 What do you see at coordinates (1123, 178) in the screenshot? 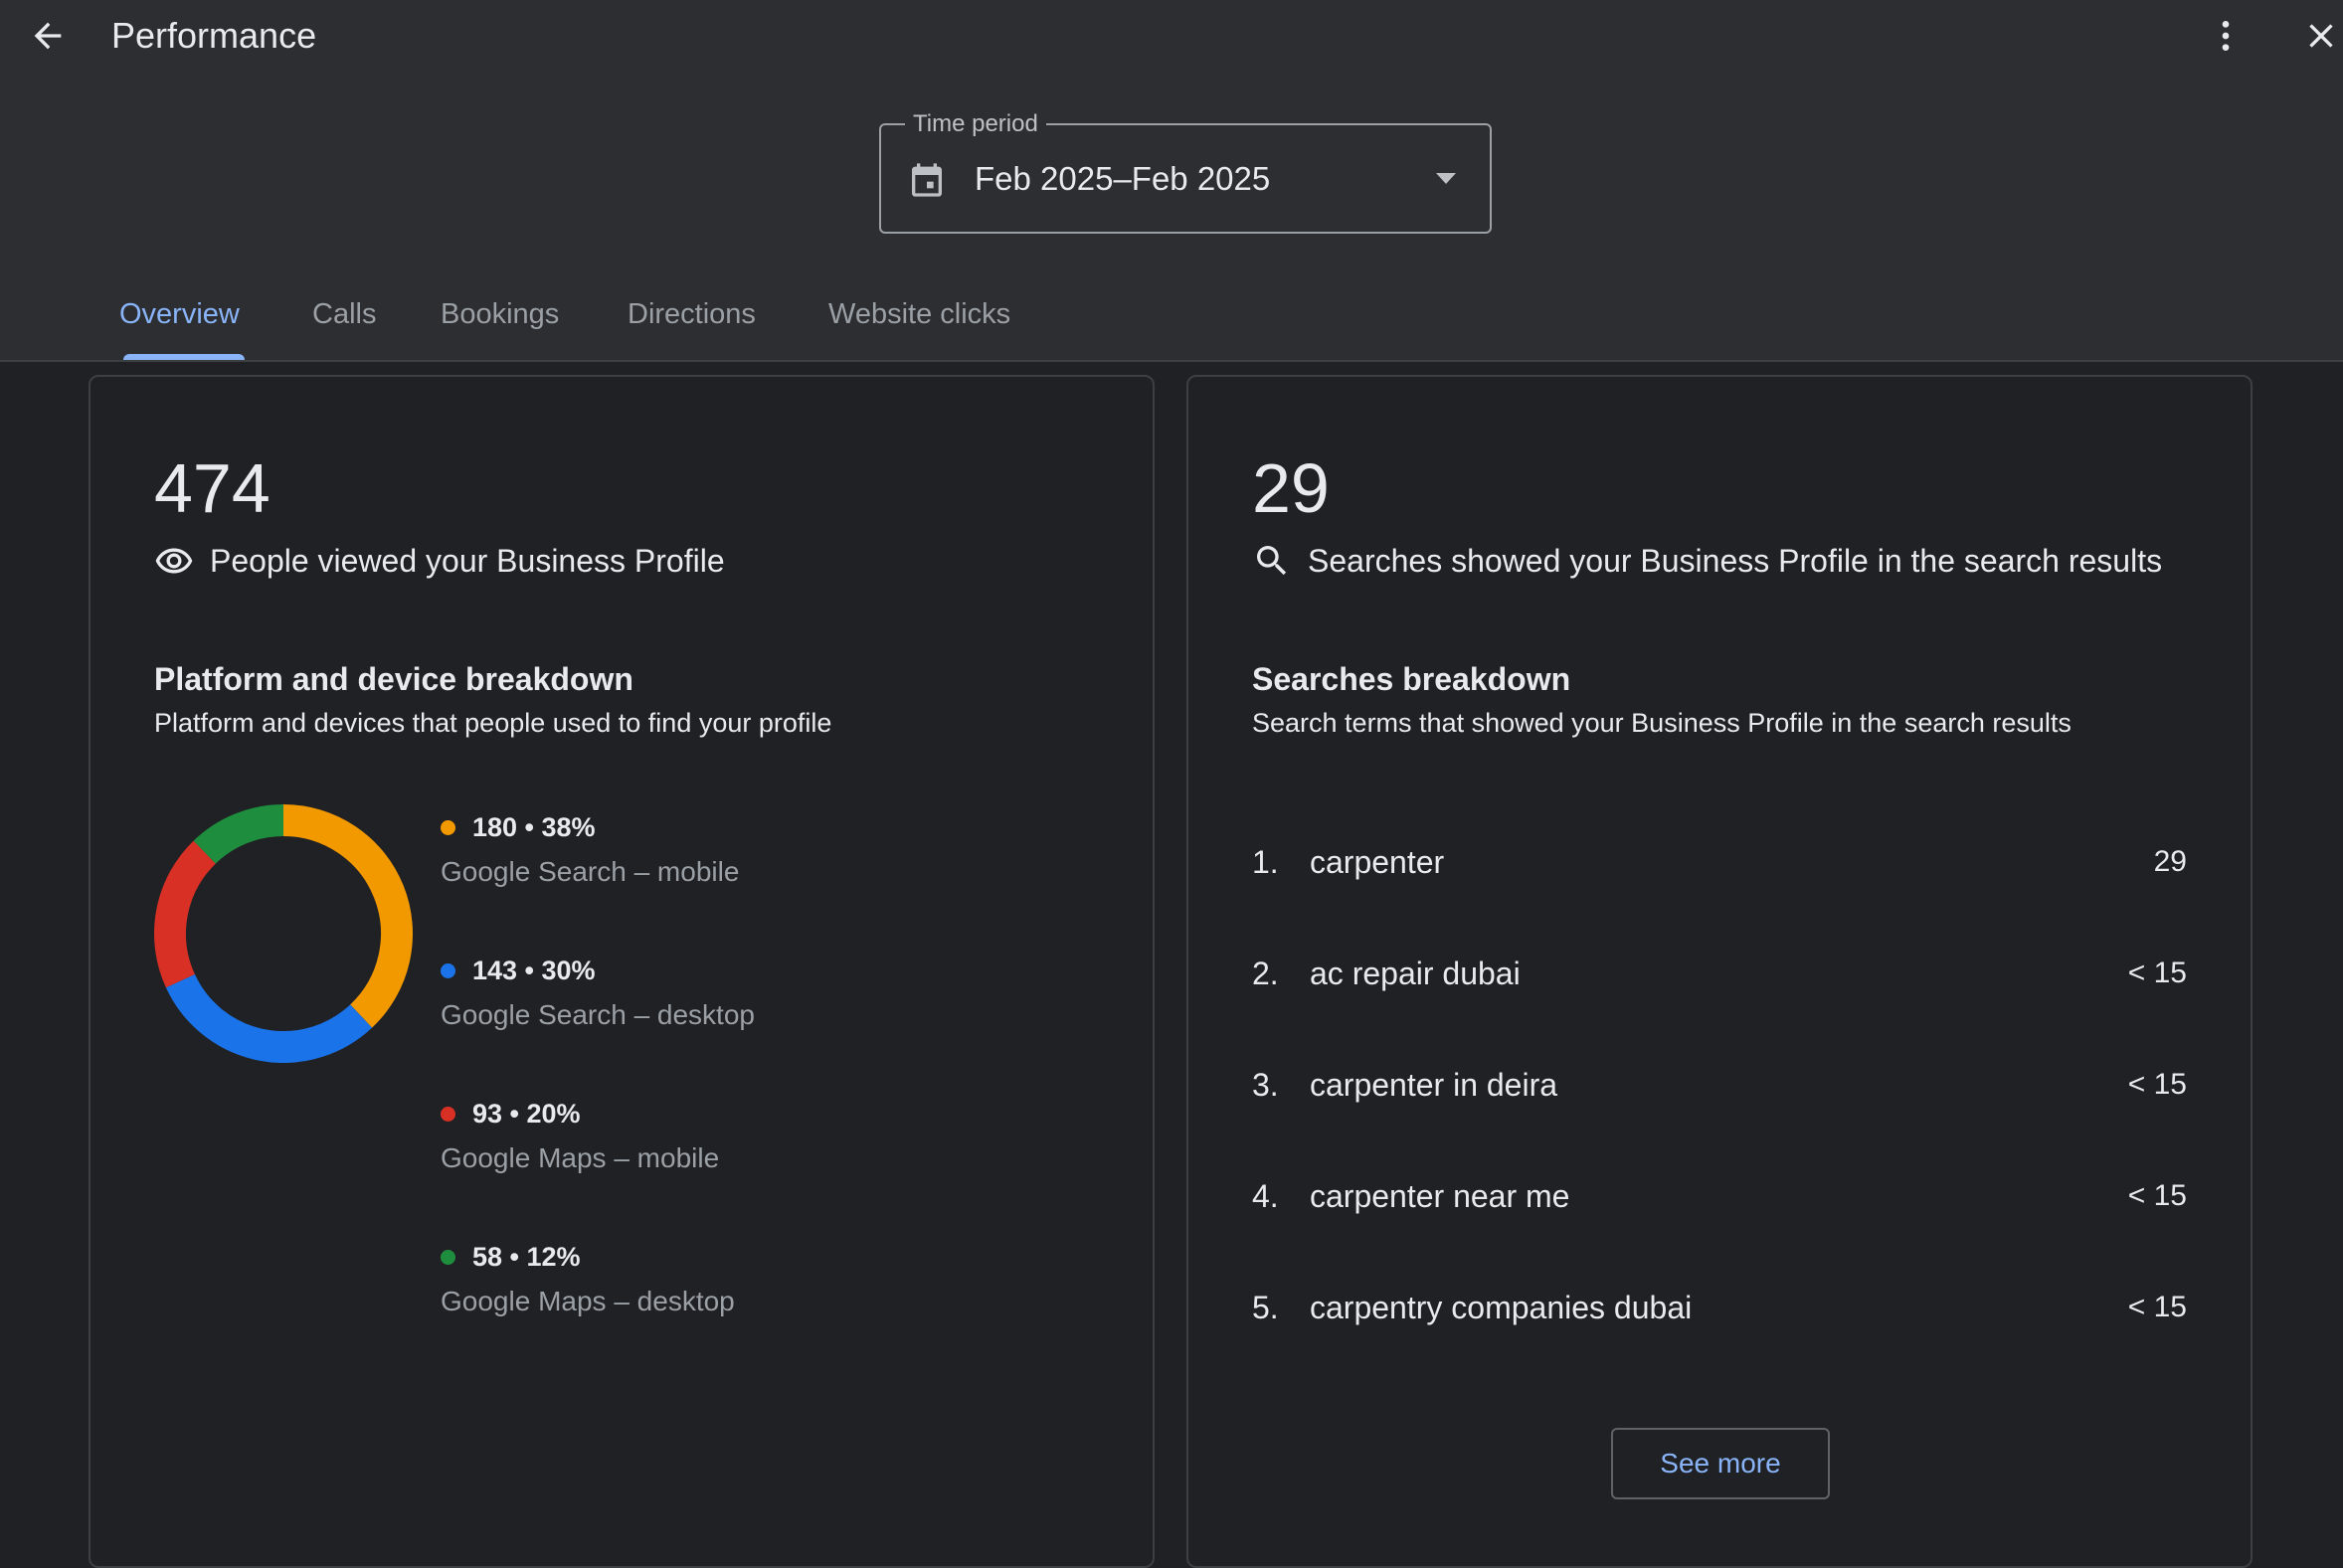
I see `time-period-value: Feb 2025–Feb 2025` at bounding box center [1123, 178].